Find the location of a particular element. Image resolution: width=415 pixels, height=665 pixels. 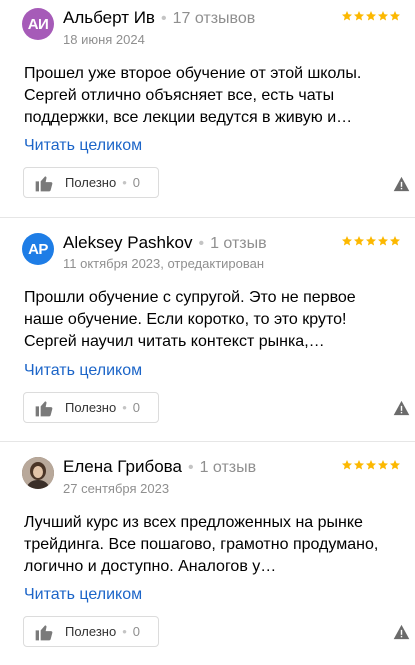

author-line: Елена Грибова • 1 отзыв is located at coordinates (159, 468).